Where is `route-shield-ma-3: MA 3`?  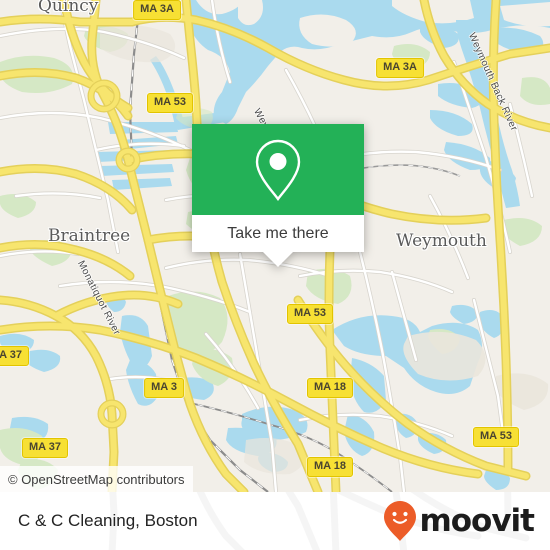 route-shield-ma-3: MA 3 is located at coordinates (164, 388).